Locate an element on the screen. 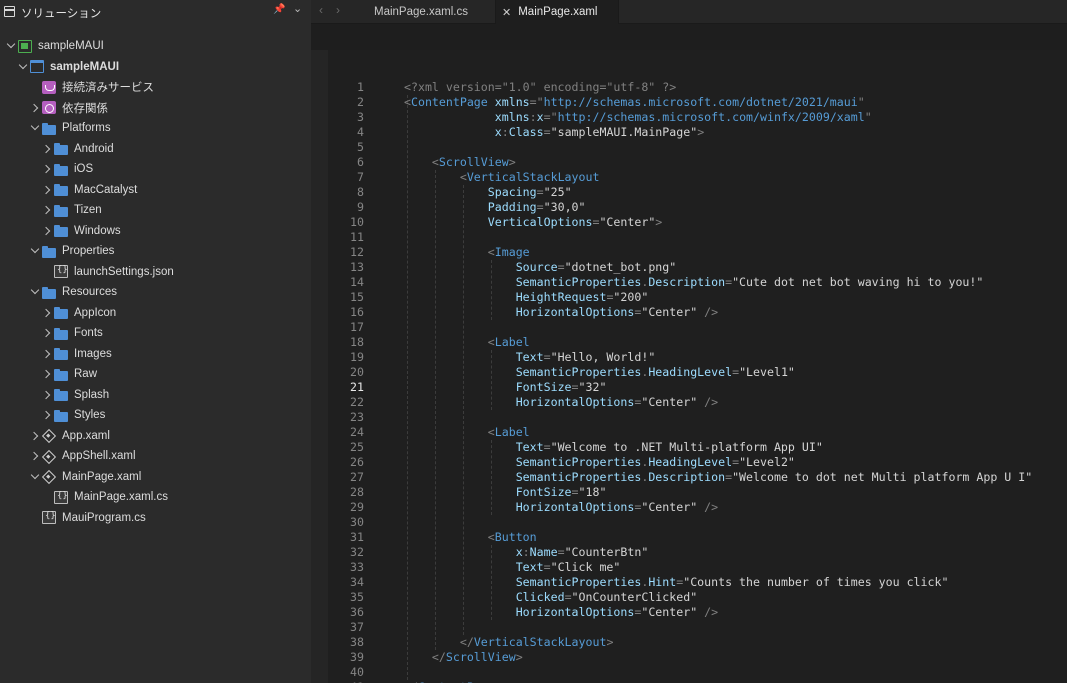 The image size is (1067, 683). tree-item: launchSettings.json is located at coordinates (107, 272).